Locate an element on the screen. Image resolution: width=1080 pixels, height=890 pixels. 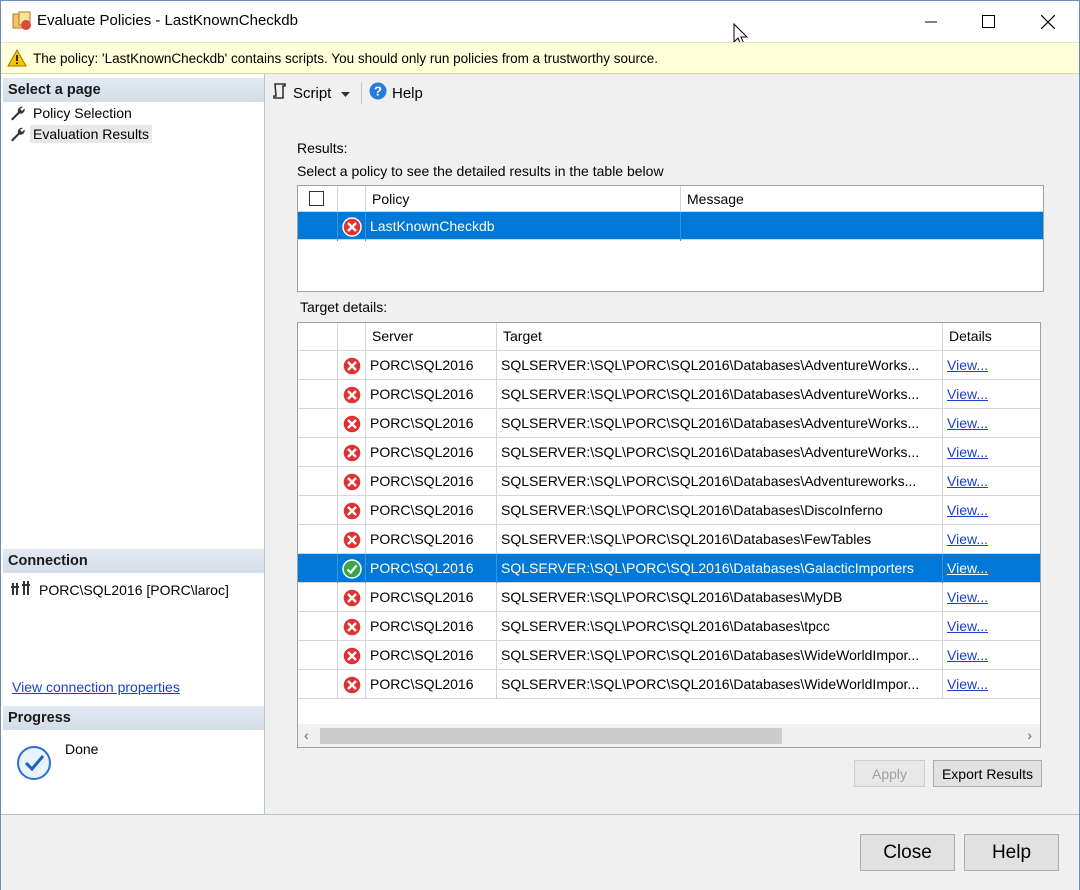
script-label: Script is located at coordinates (312, 93).